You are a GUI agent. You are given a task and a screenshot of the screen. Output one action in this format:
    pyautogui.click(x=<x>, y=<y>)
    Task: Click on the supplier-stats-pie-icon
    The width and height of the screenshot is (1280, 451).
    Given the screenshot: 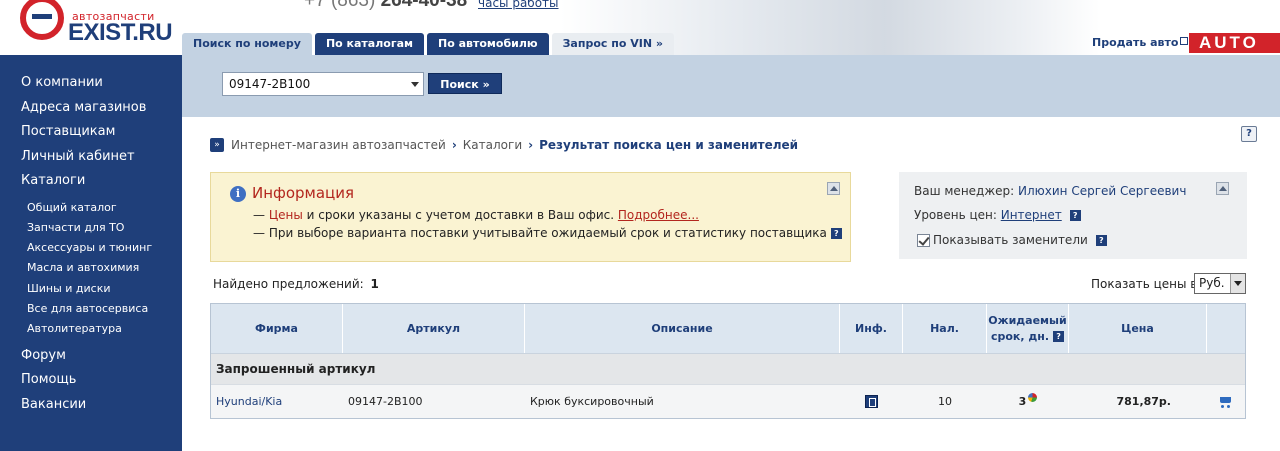 What is the action you would take?
    pyautogui.click(x=1033, y=397)
    